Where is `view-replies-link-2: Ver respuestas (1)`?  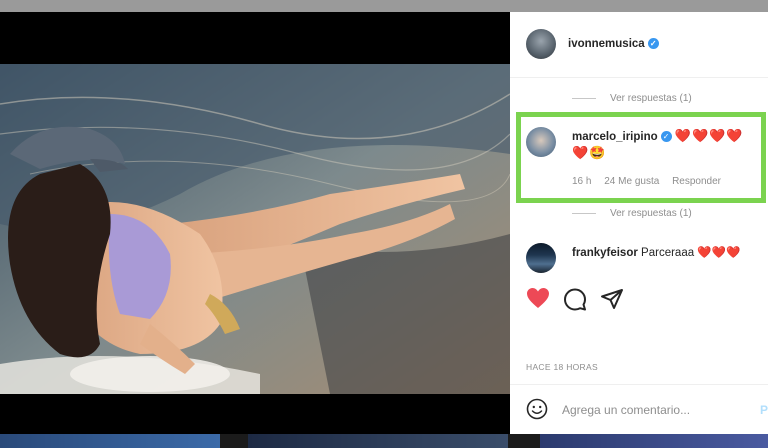
view-replies-link-2: Ver respuestas (1) is located at coordinates (632, 213).